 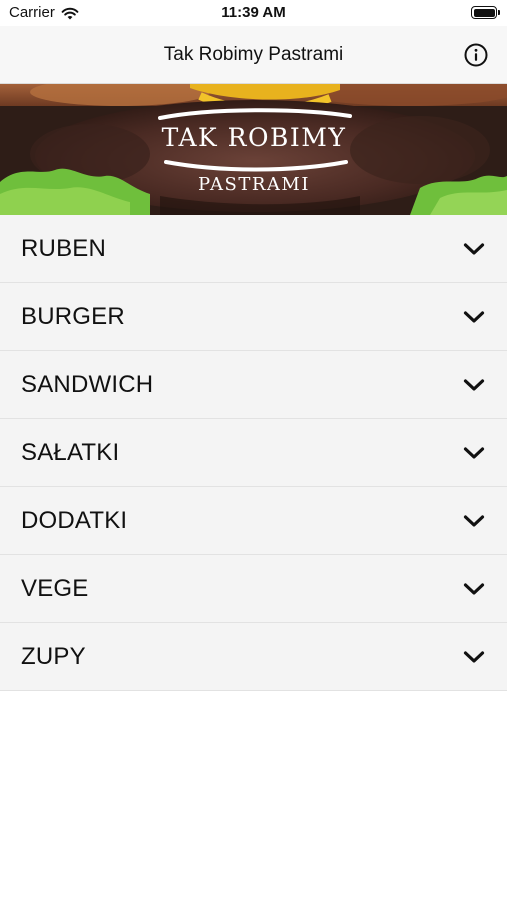 I want to click on hero-image: TAK ROBIMY PASTRAMI, so click(x=253, y=149).